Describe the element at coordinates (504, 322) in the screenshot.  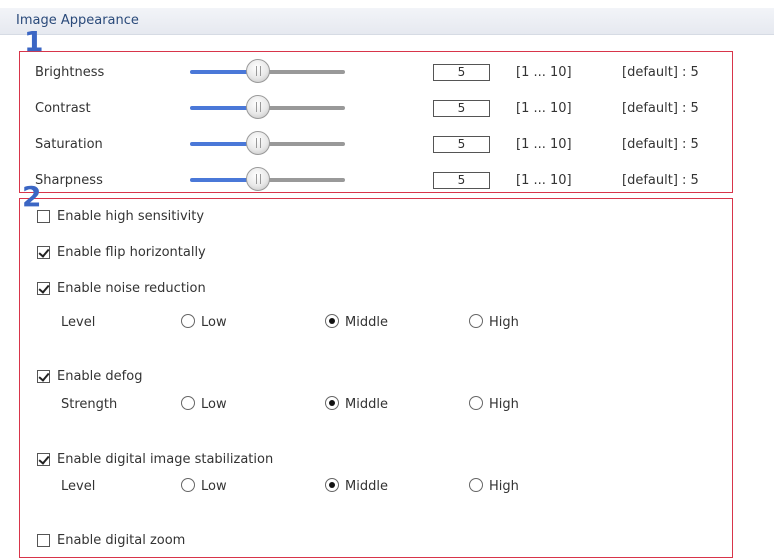
I see `noise-high-label: High` at that location.